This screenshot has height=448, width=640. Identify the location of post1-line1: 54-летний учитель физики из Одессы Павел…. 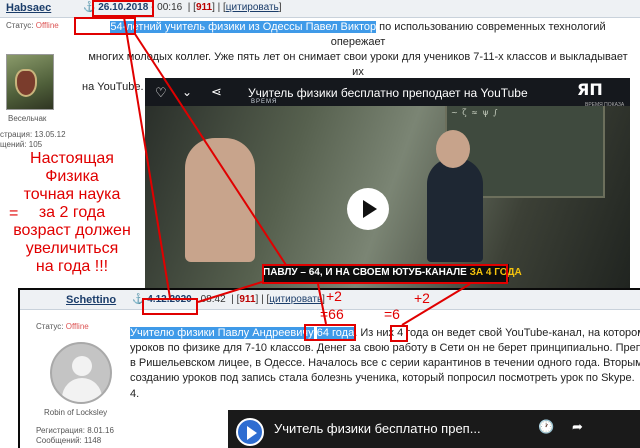
(358, 35).